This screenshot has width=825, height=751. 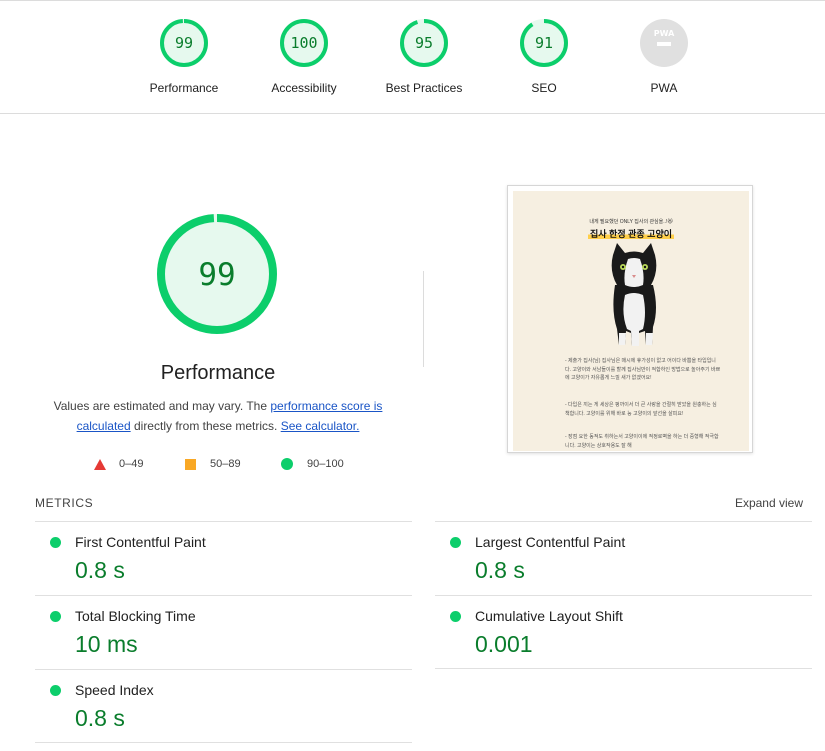 I want to click on thumbnail-subtitle: 내게 필요했던 ONLY 집사의 관심을..!😻, so click(x=631, y=222).